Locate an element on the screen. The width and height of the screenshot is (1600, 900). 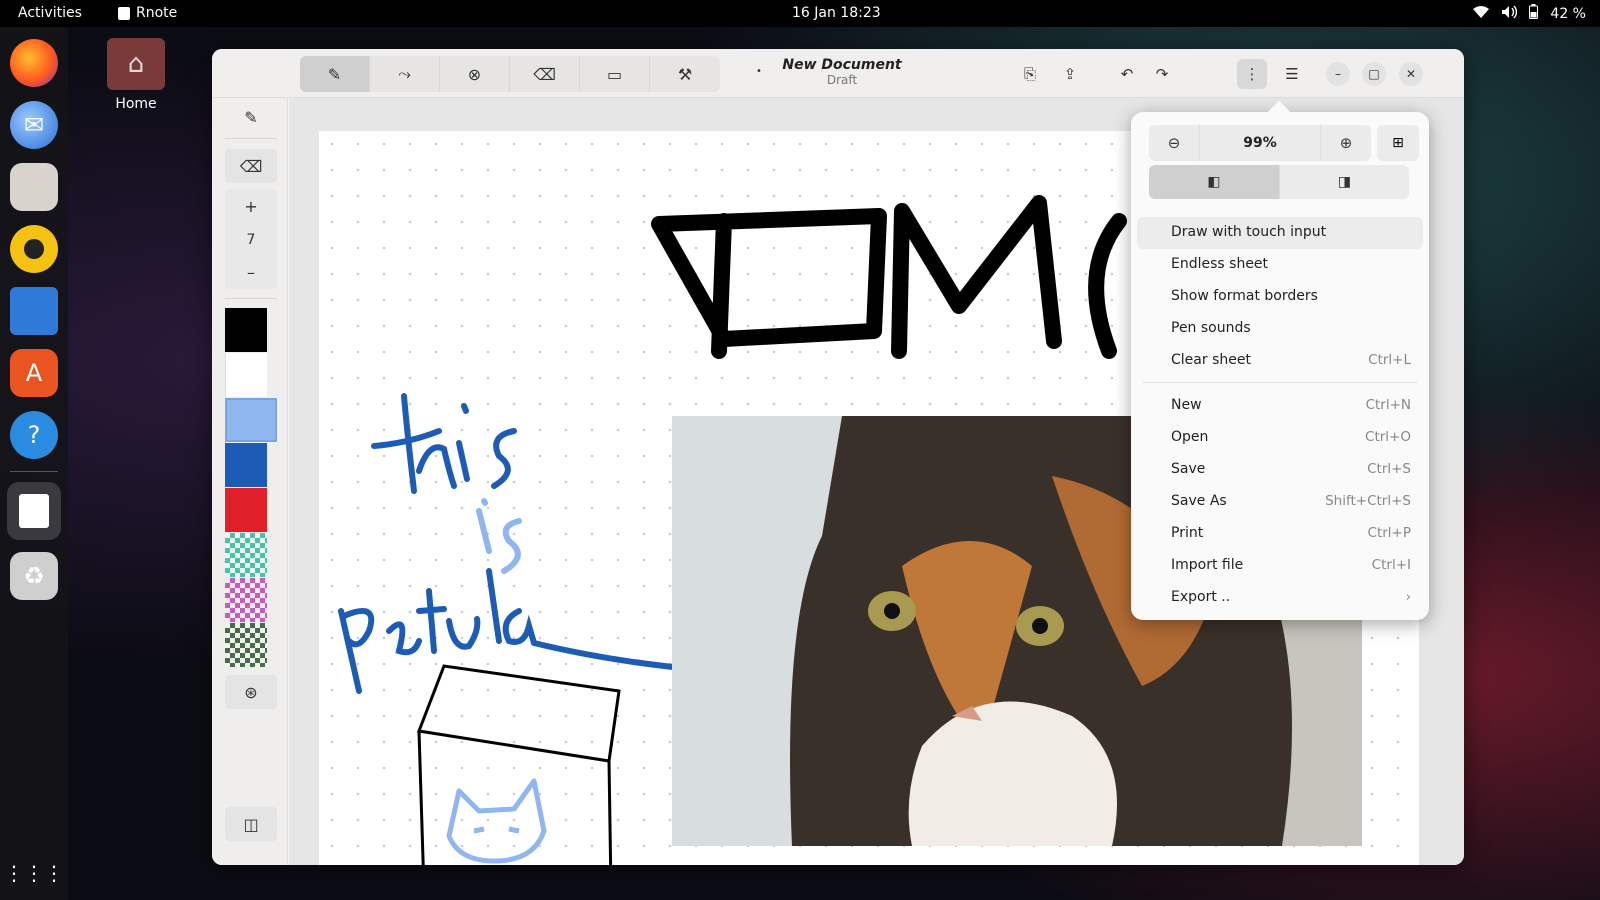
rnote-dock-icon is located at coordinates (34, 511).